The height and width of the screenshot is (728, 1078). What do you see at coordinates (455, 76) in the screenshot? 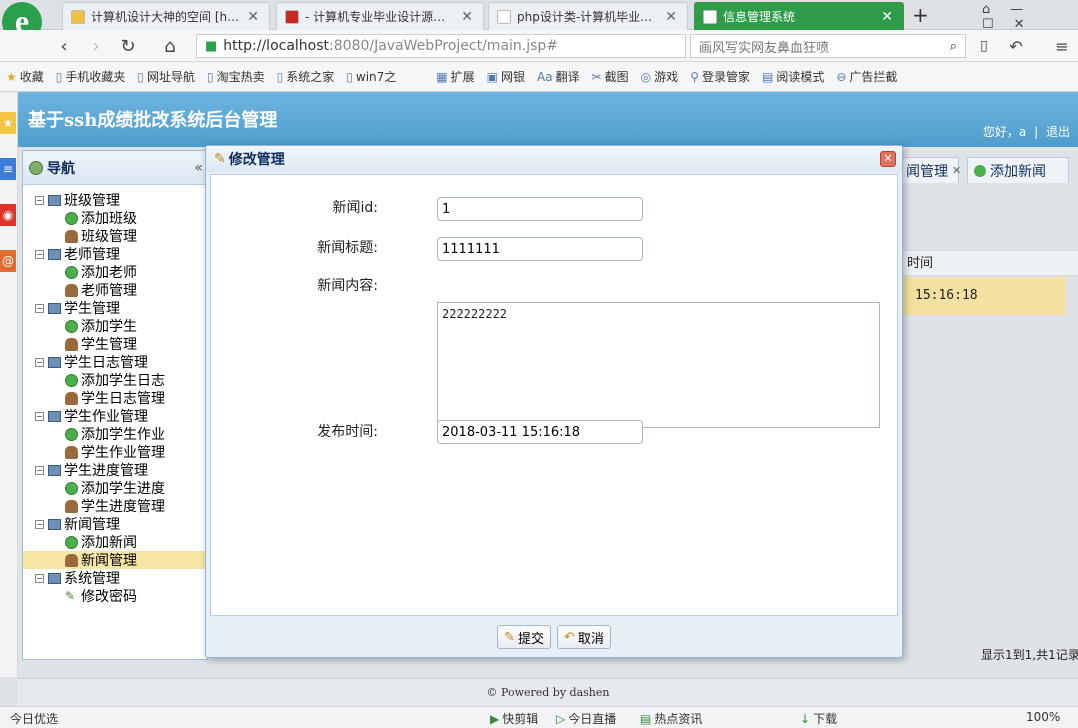
I see `toolbar-item: ▦ 扩展` at bounding box center [455, 76].